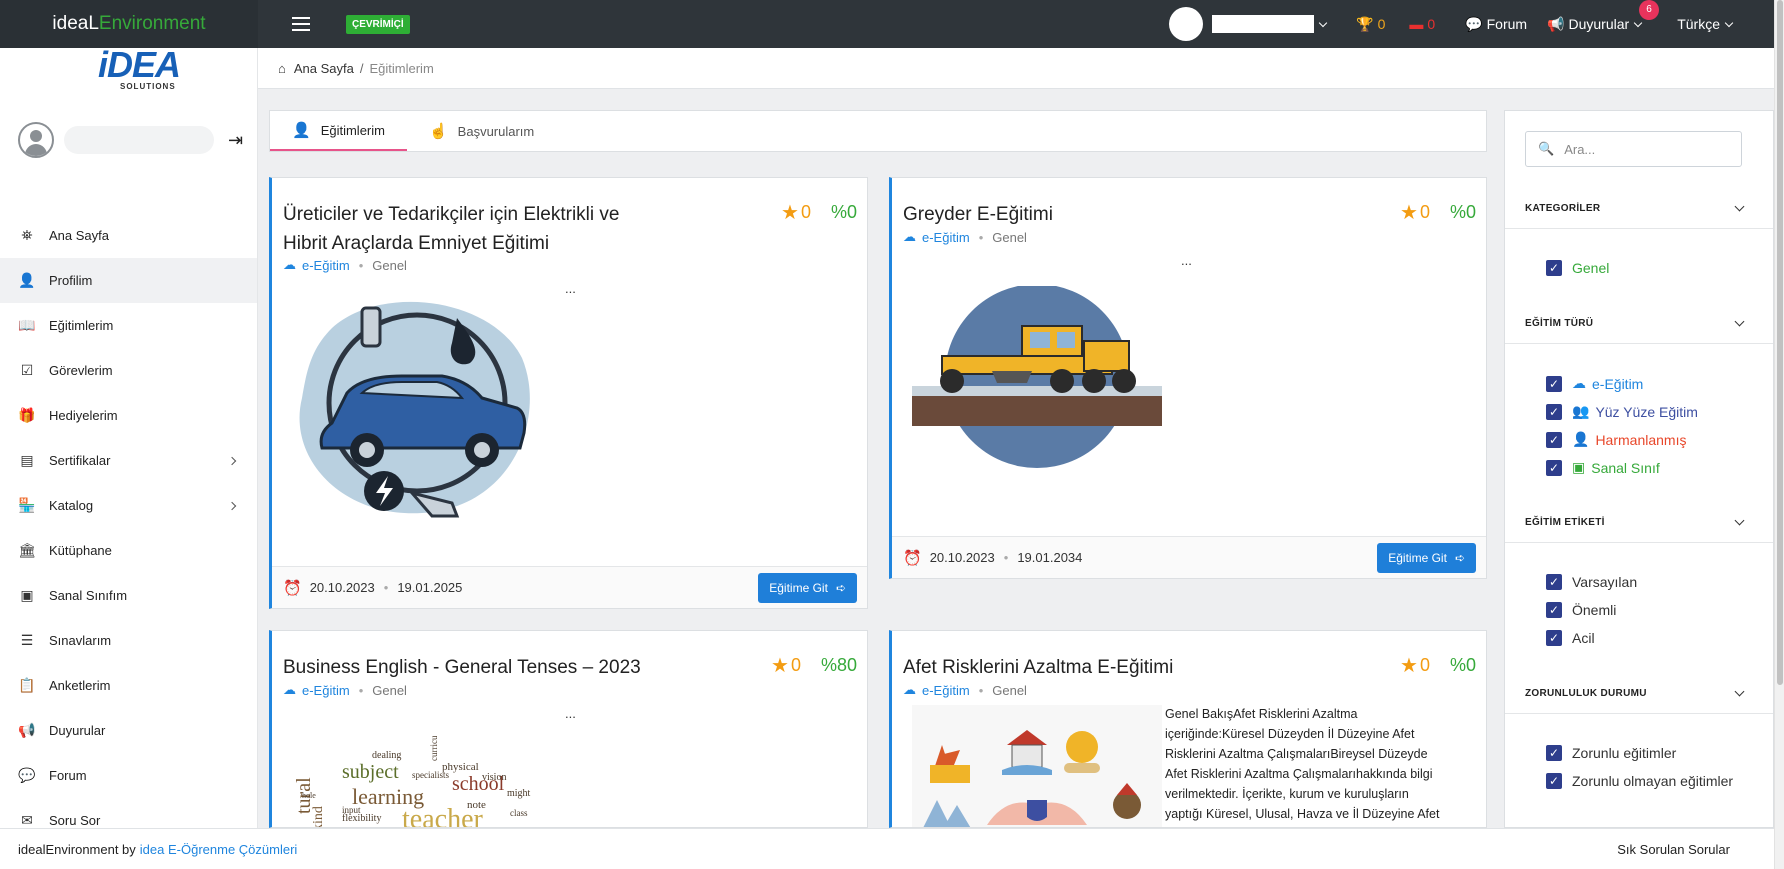  What do you see at coordinates (1611, 753) in the screenshot?
I see `filter-option-mandatory: ✓ Zorunlu eğitimler` at bounding box center [1611, 753].